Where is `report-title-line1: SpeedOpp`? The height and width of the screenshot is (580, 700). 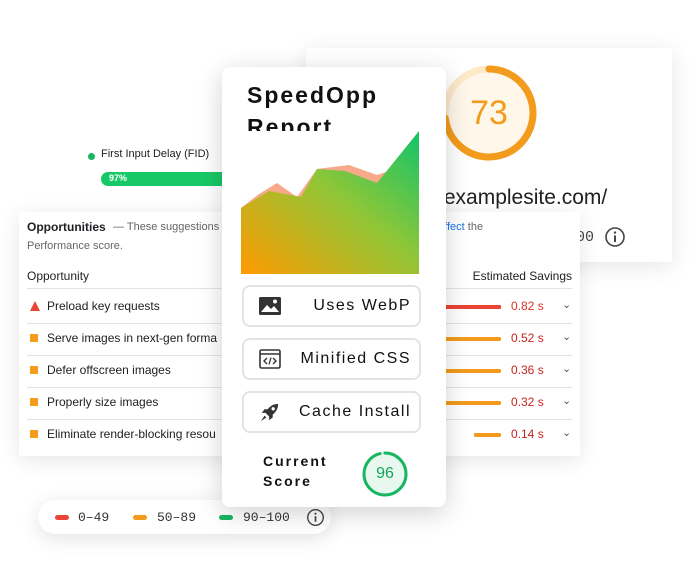
report-title-line1: SpeedOpp is located at coordinates (313, 95).